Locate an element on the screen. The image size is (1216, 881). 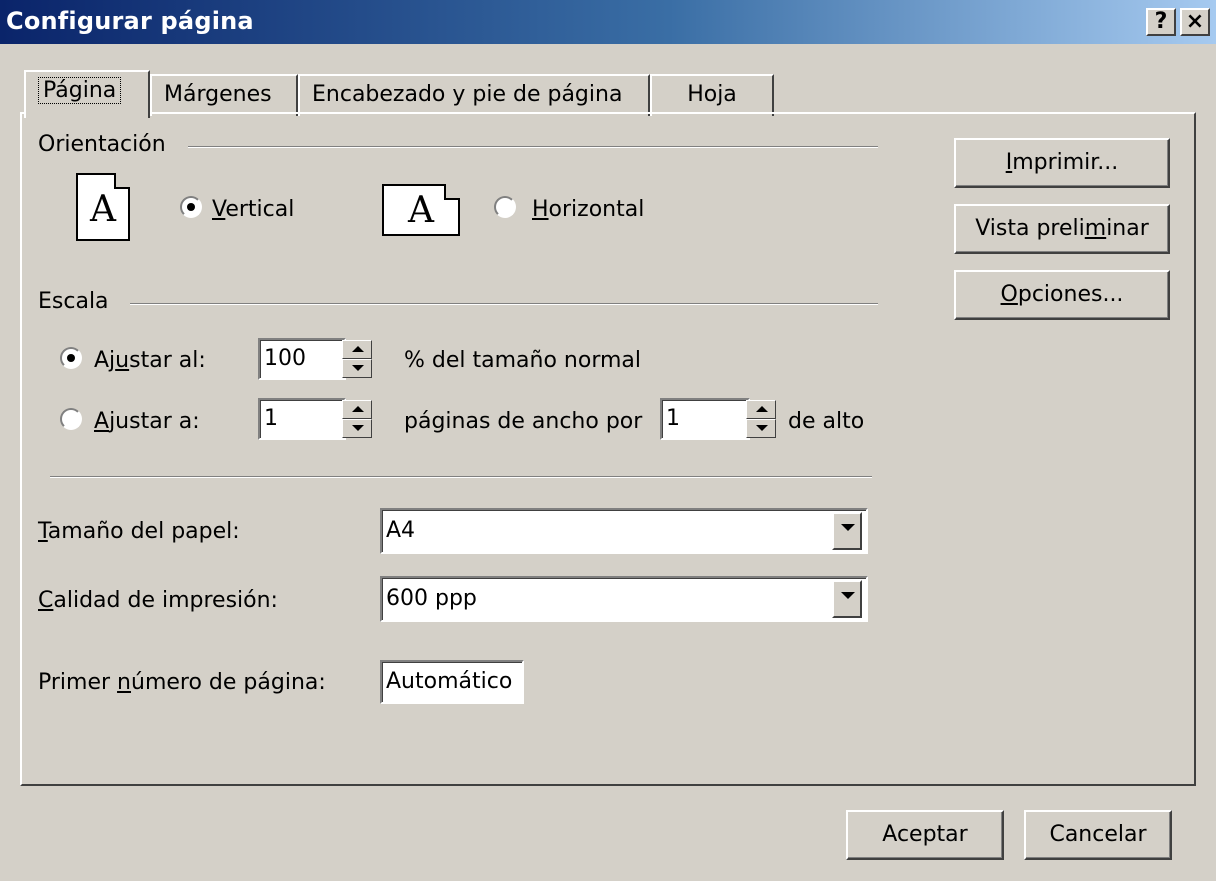
tab-pagina: Página is located at coordinates (87, 94).